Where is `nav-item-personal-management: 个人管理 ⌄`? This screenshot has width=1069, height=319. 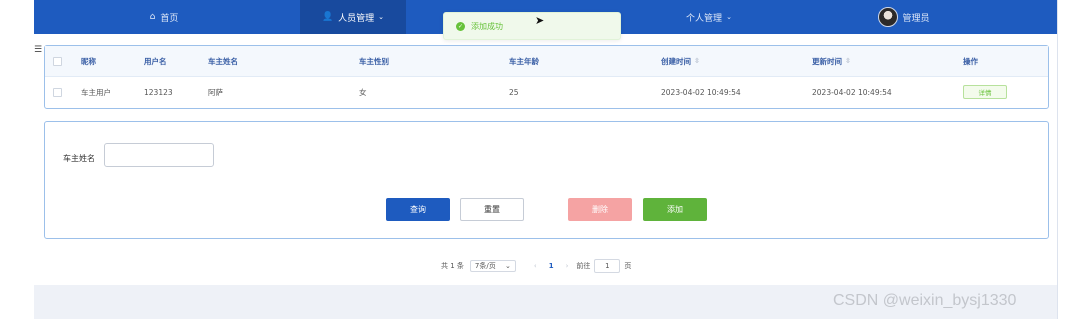 nav-item-personal-management: 个人管理 ⌄ is located at coordinates (709, 17).